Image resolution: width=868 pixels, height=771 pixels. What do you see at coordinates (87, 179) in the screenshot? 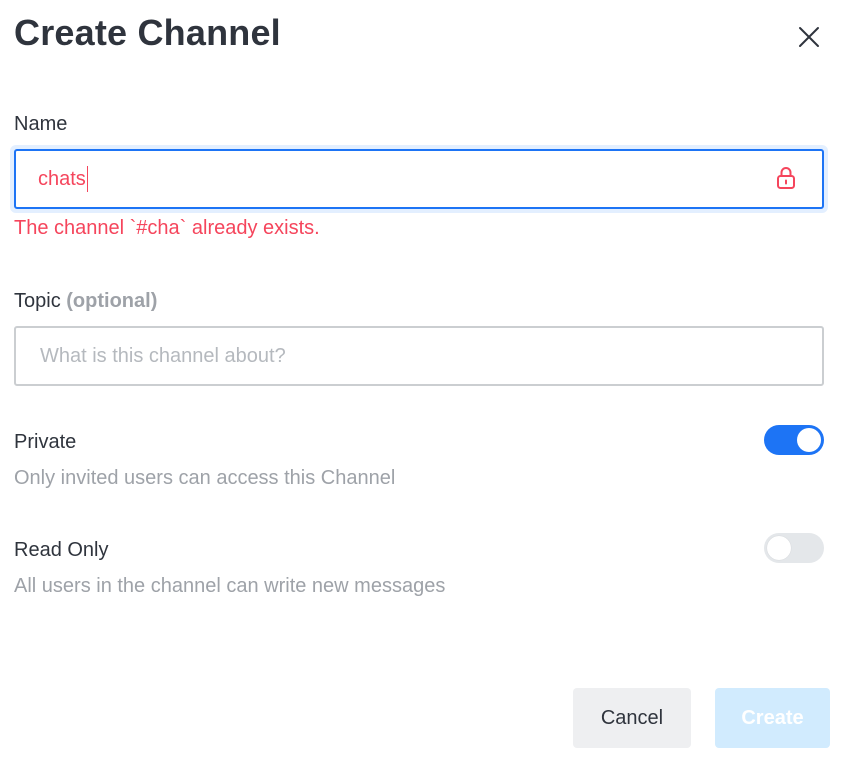
I see `text-caret` at bounding box center [87, 179].